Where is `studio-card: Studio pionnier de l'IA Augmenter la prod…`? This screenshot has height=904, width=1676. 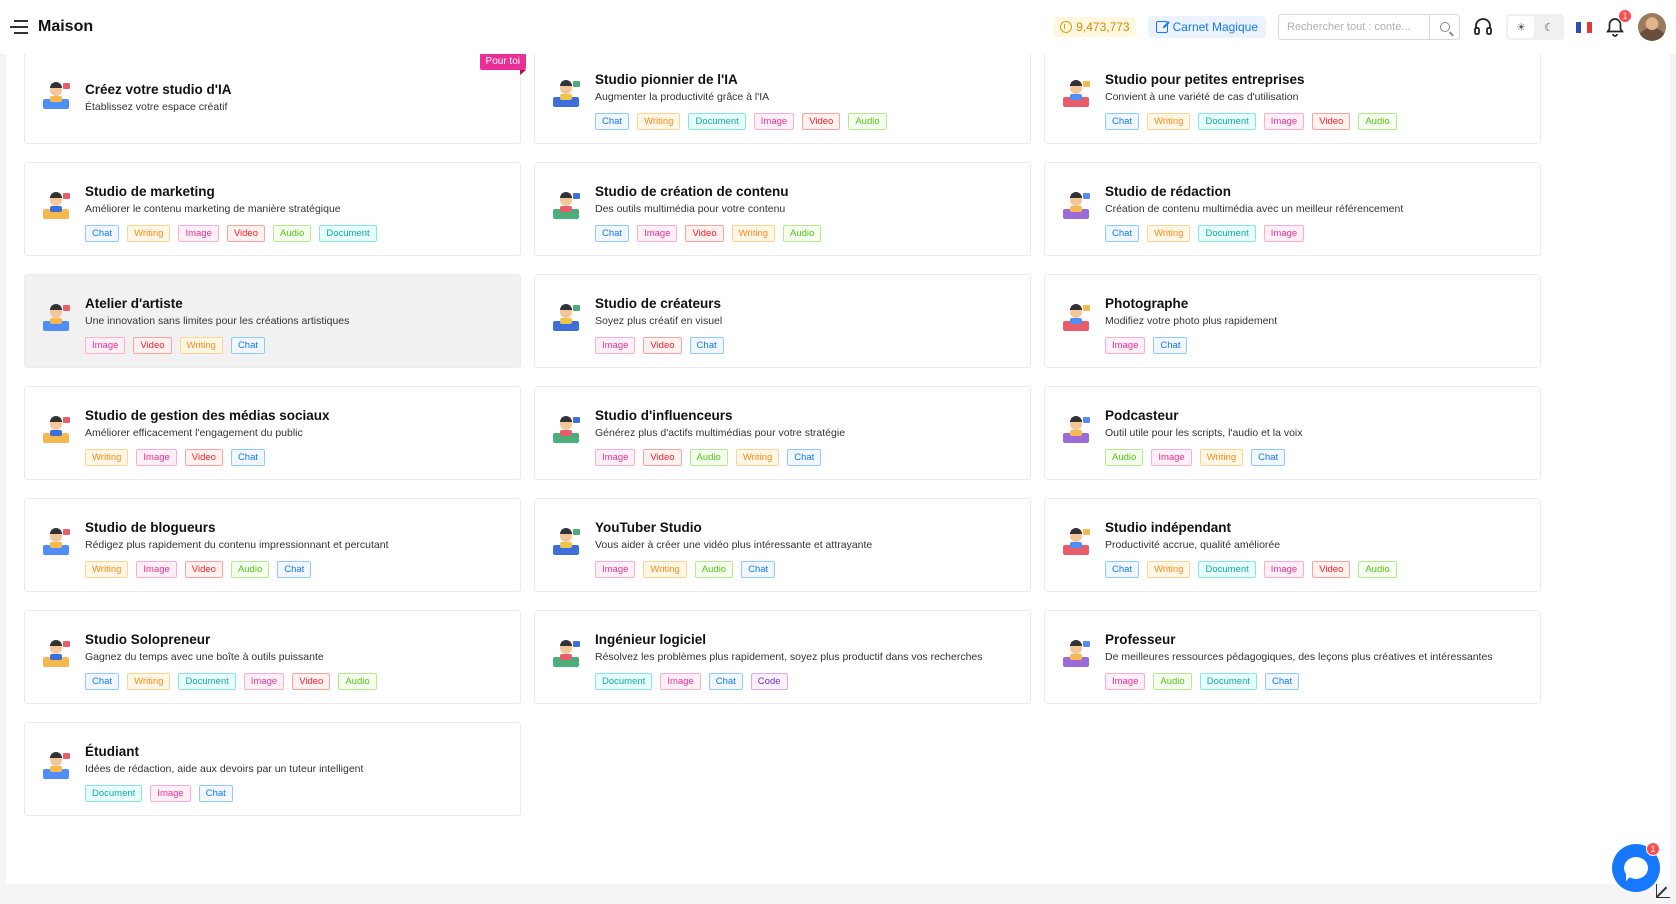 studio-card: Studio pionnier de l'IA Augmenter la prod… is located at coordinates (782, 99).